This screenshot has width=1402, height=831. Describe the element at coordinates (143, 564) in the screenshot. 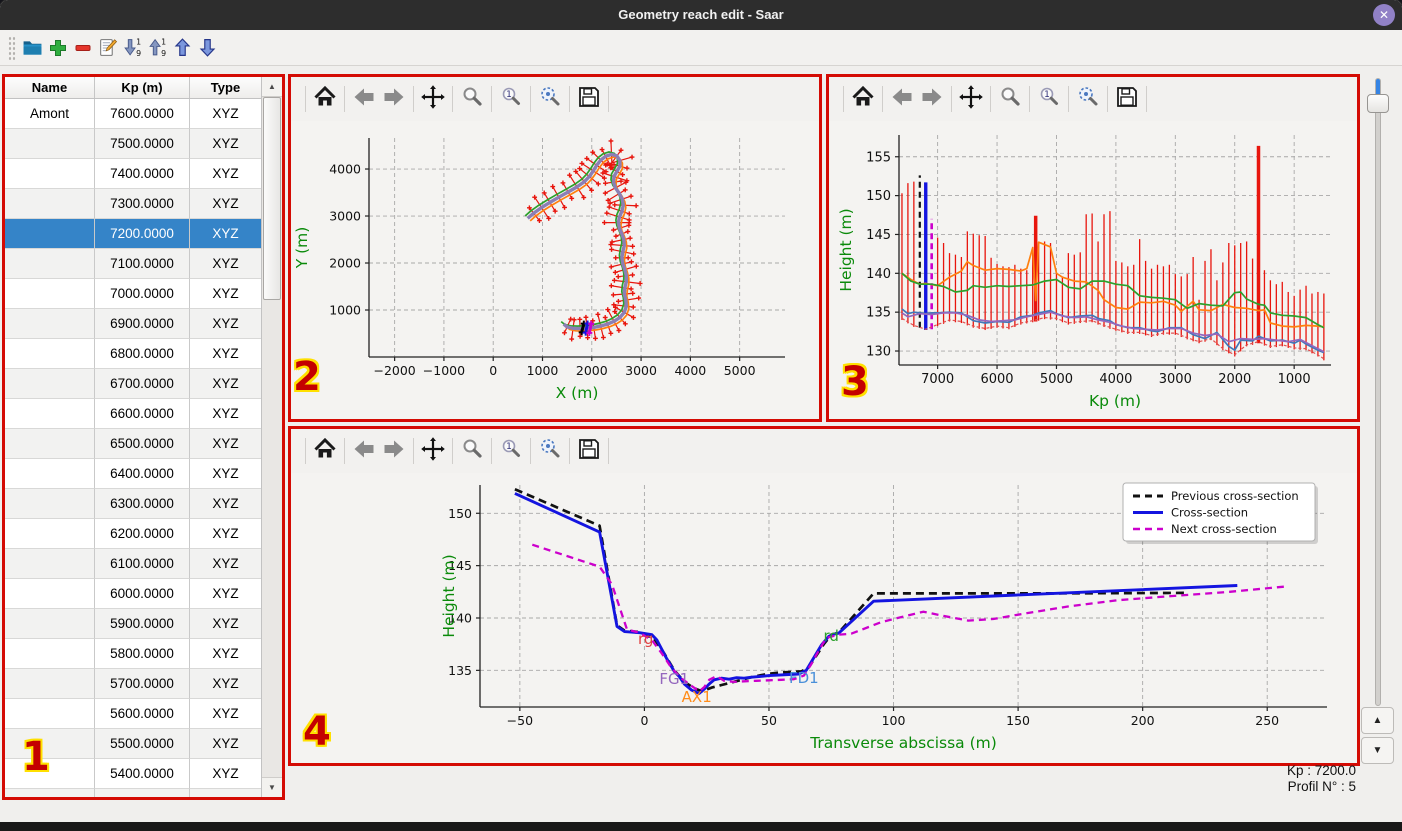

I see `table-row: 6100.0000 XYZ` at that location.